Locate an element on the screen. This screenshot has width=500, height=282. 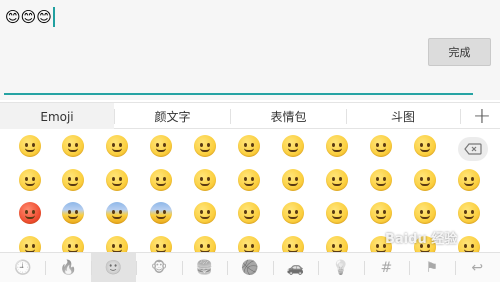
backspace-icon is located at coordinates (473, 149).